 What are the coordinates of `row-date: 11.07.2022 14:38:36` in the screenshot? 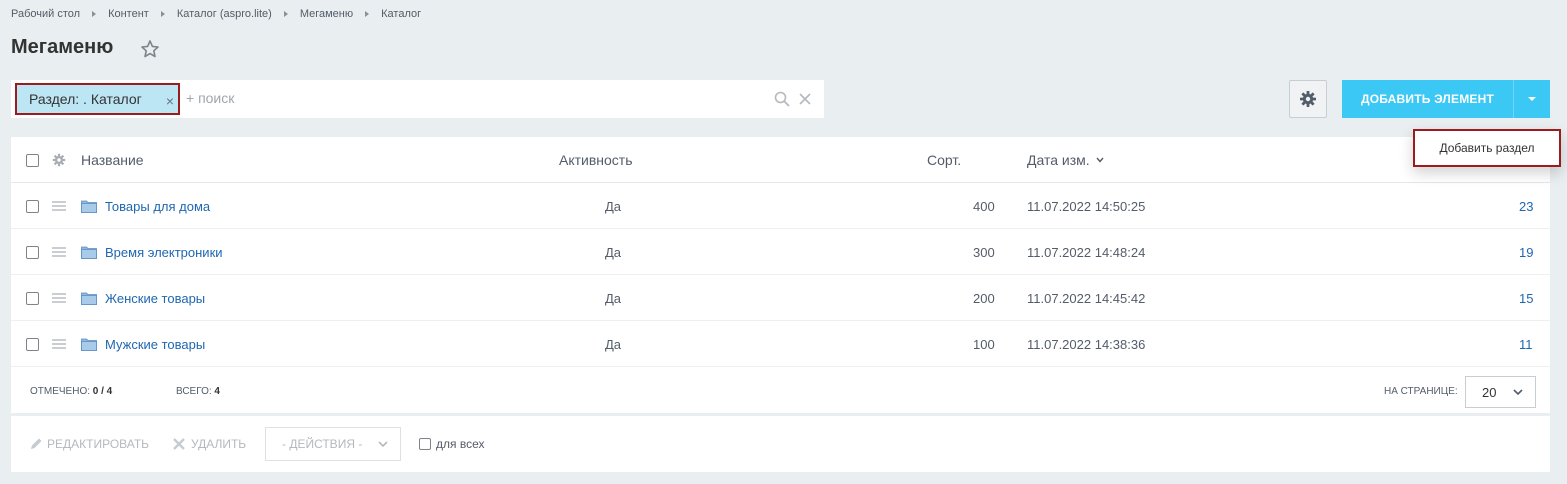 It's located at (1086, 344).